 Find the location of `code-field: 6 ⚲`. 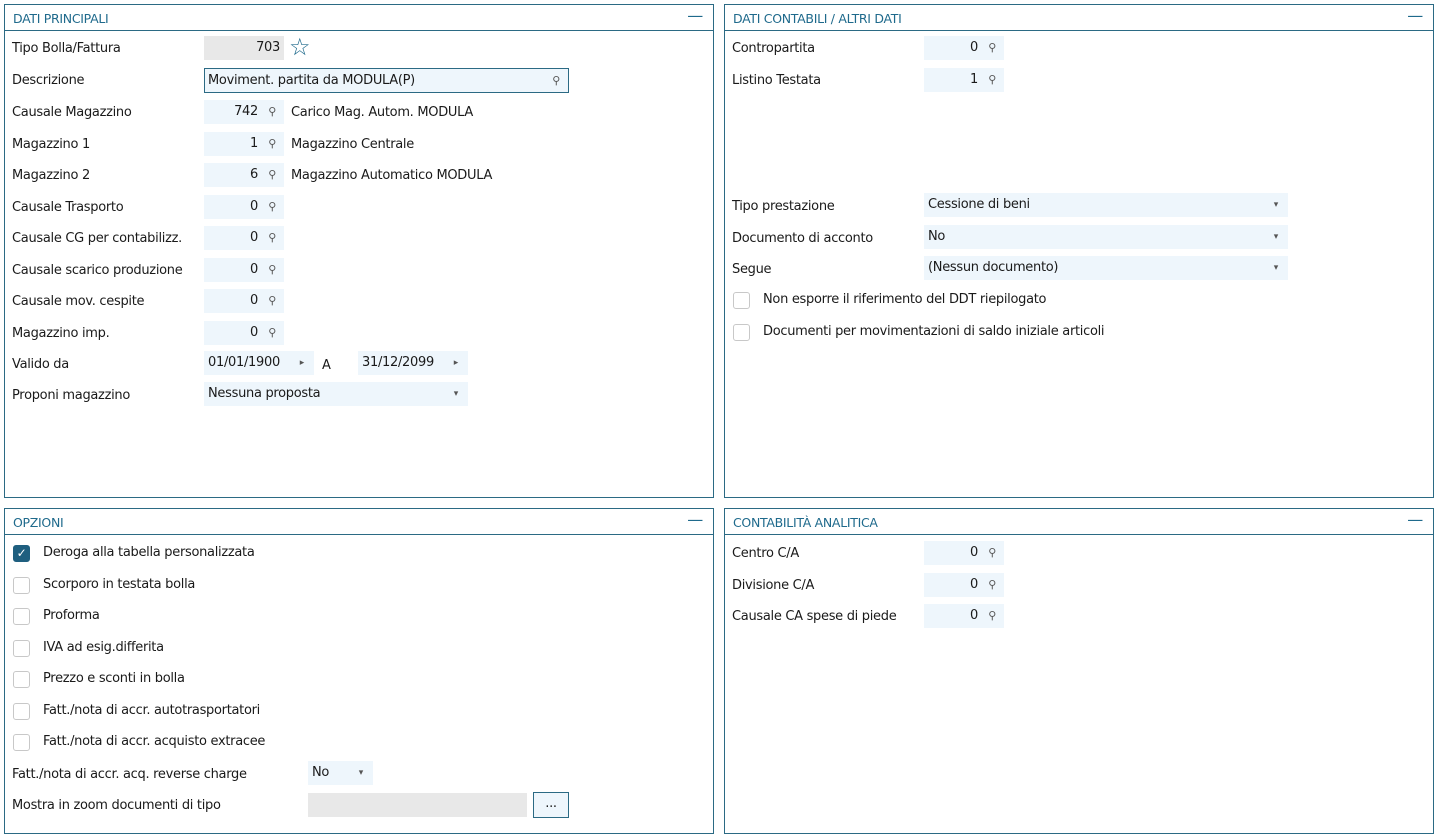

code-field: 6 ⚲ is located at coordinates (244, 175).